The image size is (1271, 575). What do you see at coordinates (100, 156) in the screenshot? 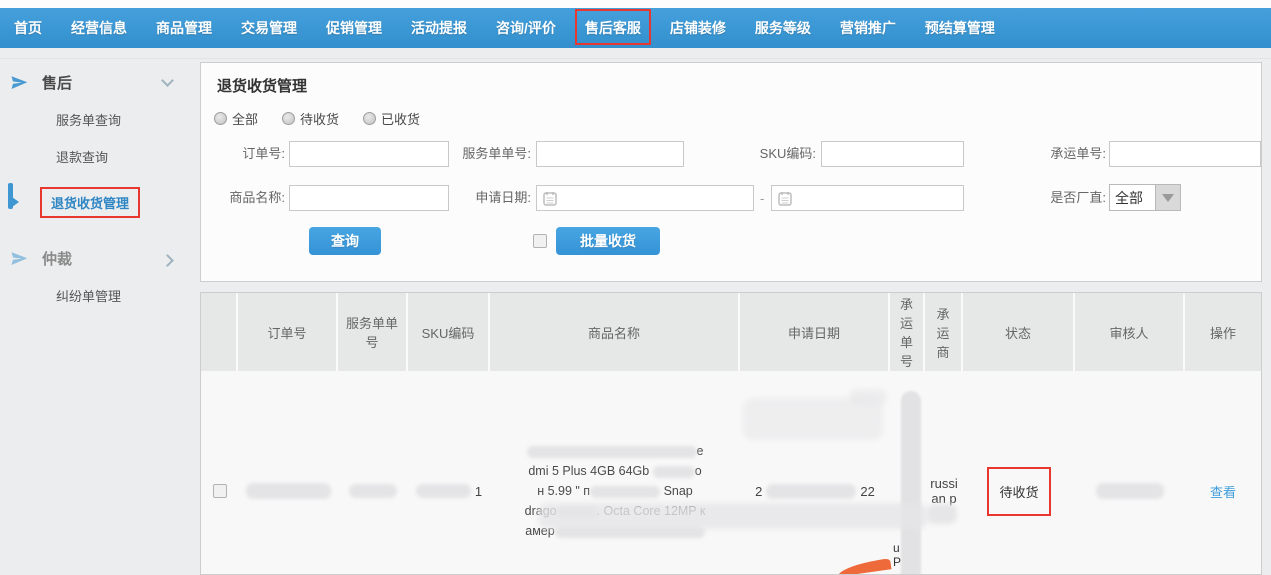
I see `sidebar-item-refund-query: 退款查询` at bounding box center [100, 156].